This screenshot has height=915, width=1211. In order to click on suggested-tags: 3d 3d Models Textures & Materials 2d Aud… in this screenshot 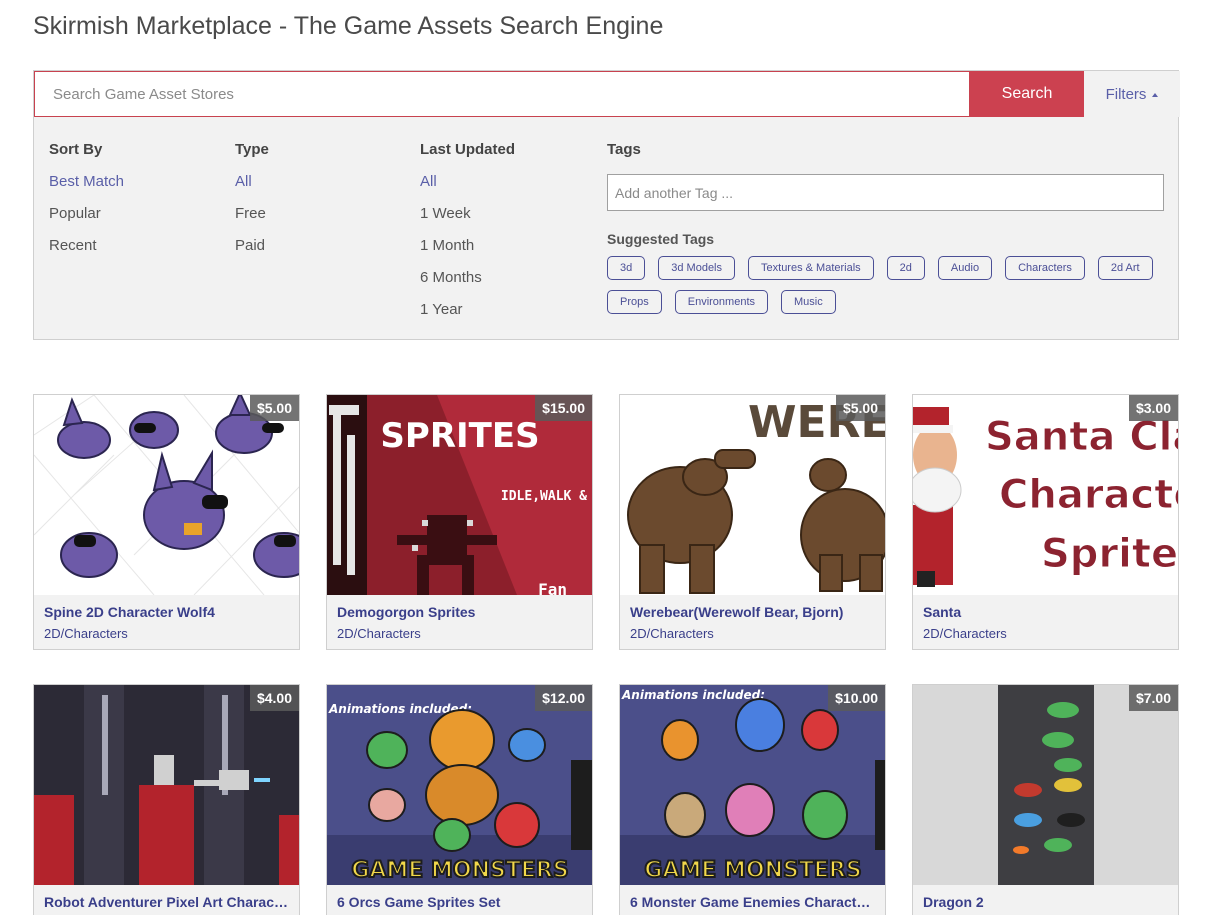, I will do `click(887, 285)`.